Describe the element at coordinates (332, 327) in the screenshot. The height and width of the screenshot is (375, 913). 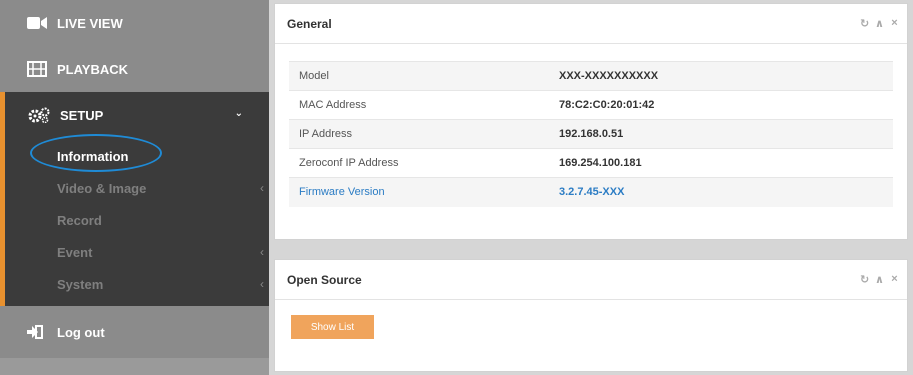
I see `show-list-button: Show List` at that location.